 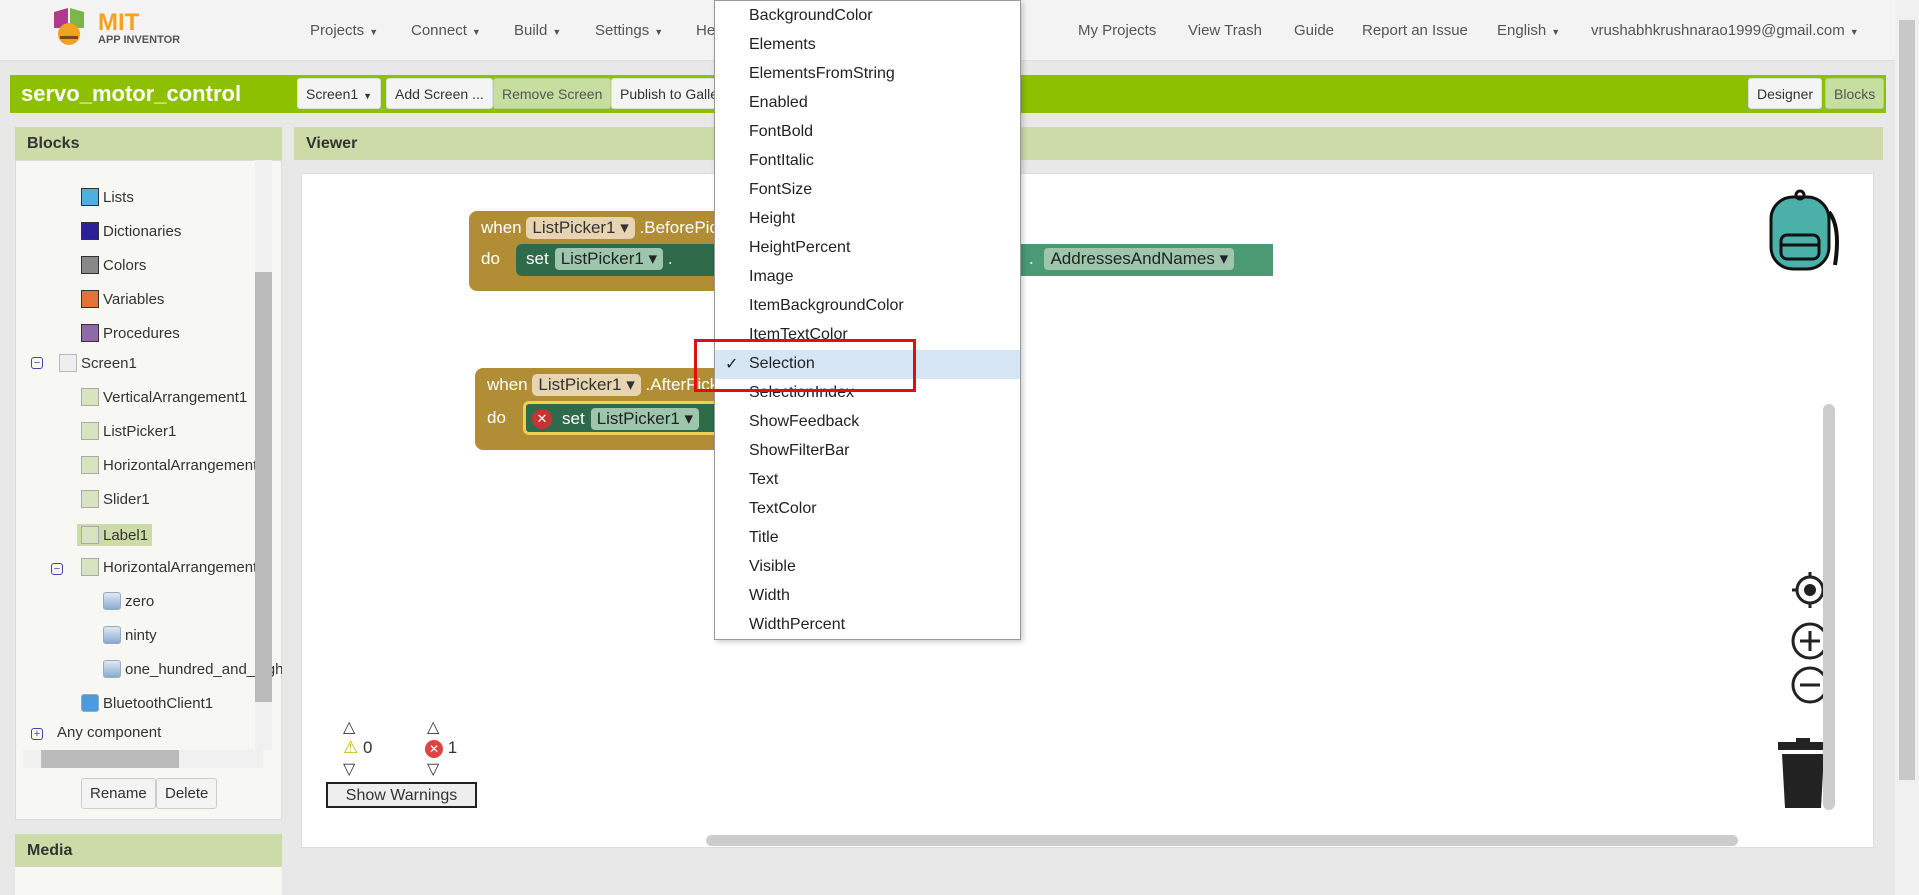 What do you see at coordinates (1139, 259) in the screenshot?
I see `property-dropdown: AddressesAndNames ▾` at bounding box center [1139, 259].